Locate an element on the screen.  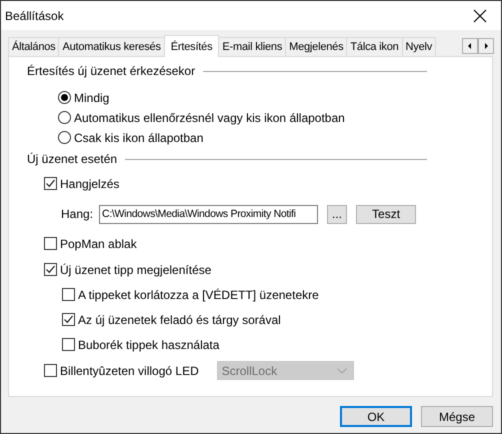
checkbox-label: Buborék tippek használata is located at coordinates (149, 345).